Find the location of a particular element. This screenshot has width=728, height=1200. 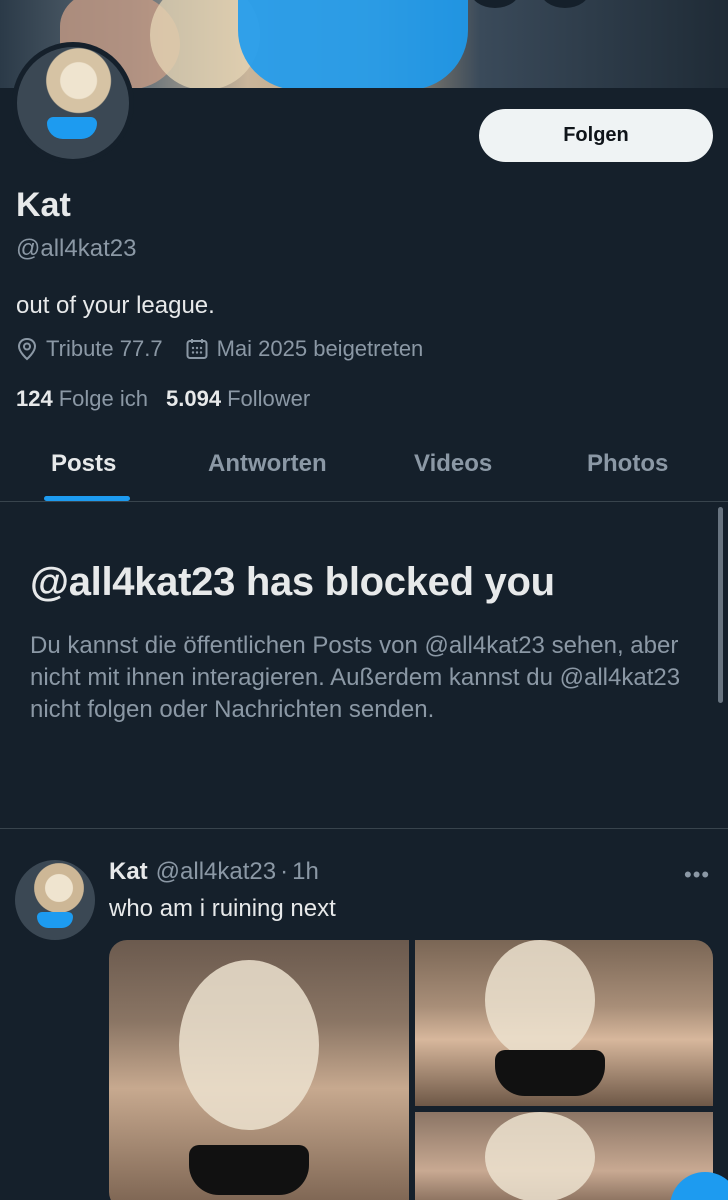

following-count: 124 is located at coordinates (34, 398).